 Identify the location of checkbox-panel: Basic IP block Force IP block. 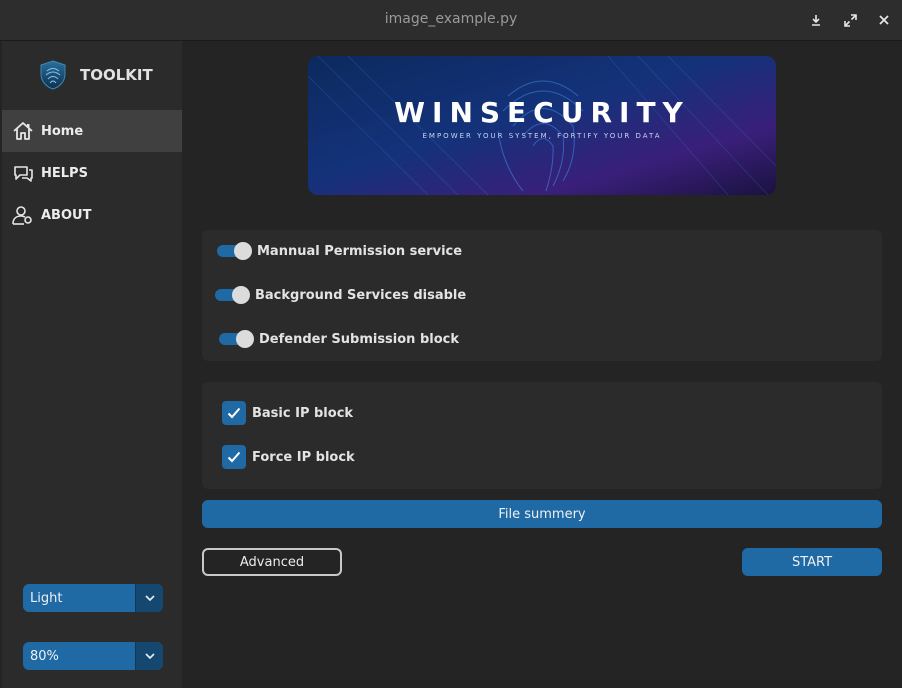
(542, 435).